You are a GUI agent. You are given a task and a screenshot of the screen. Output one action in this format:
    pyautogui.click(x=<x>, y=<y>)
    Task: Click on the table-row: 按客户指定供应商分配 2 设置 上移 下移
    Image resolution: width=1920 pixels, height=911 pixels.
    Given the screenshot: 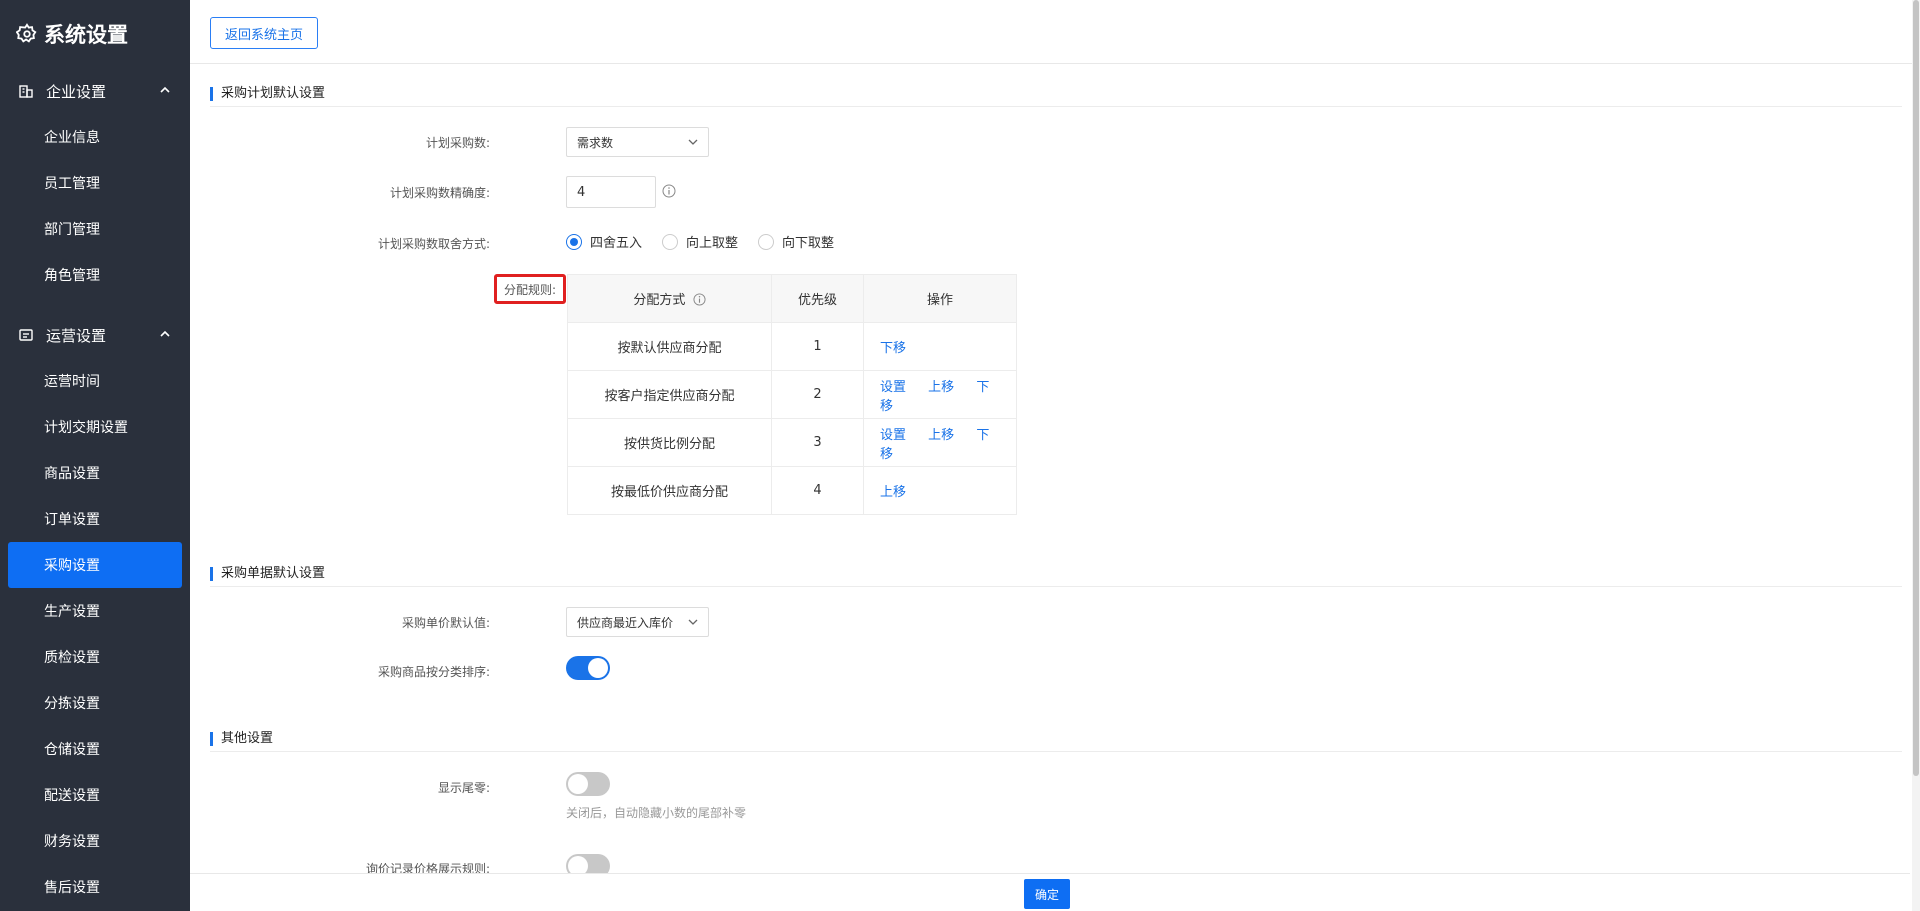 What is the action you would take?
    pyautogui.click(x=792, y=394)
    